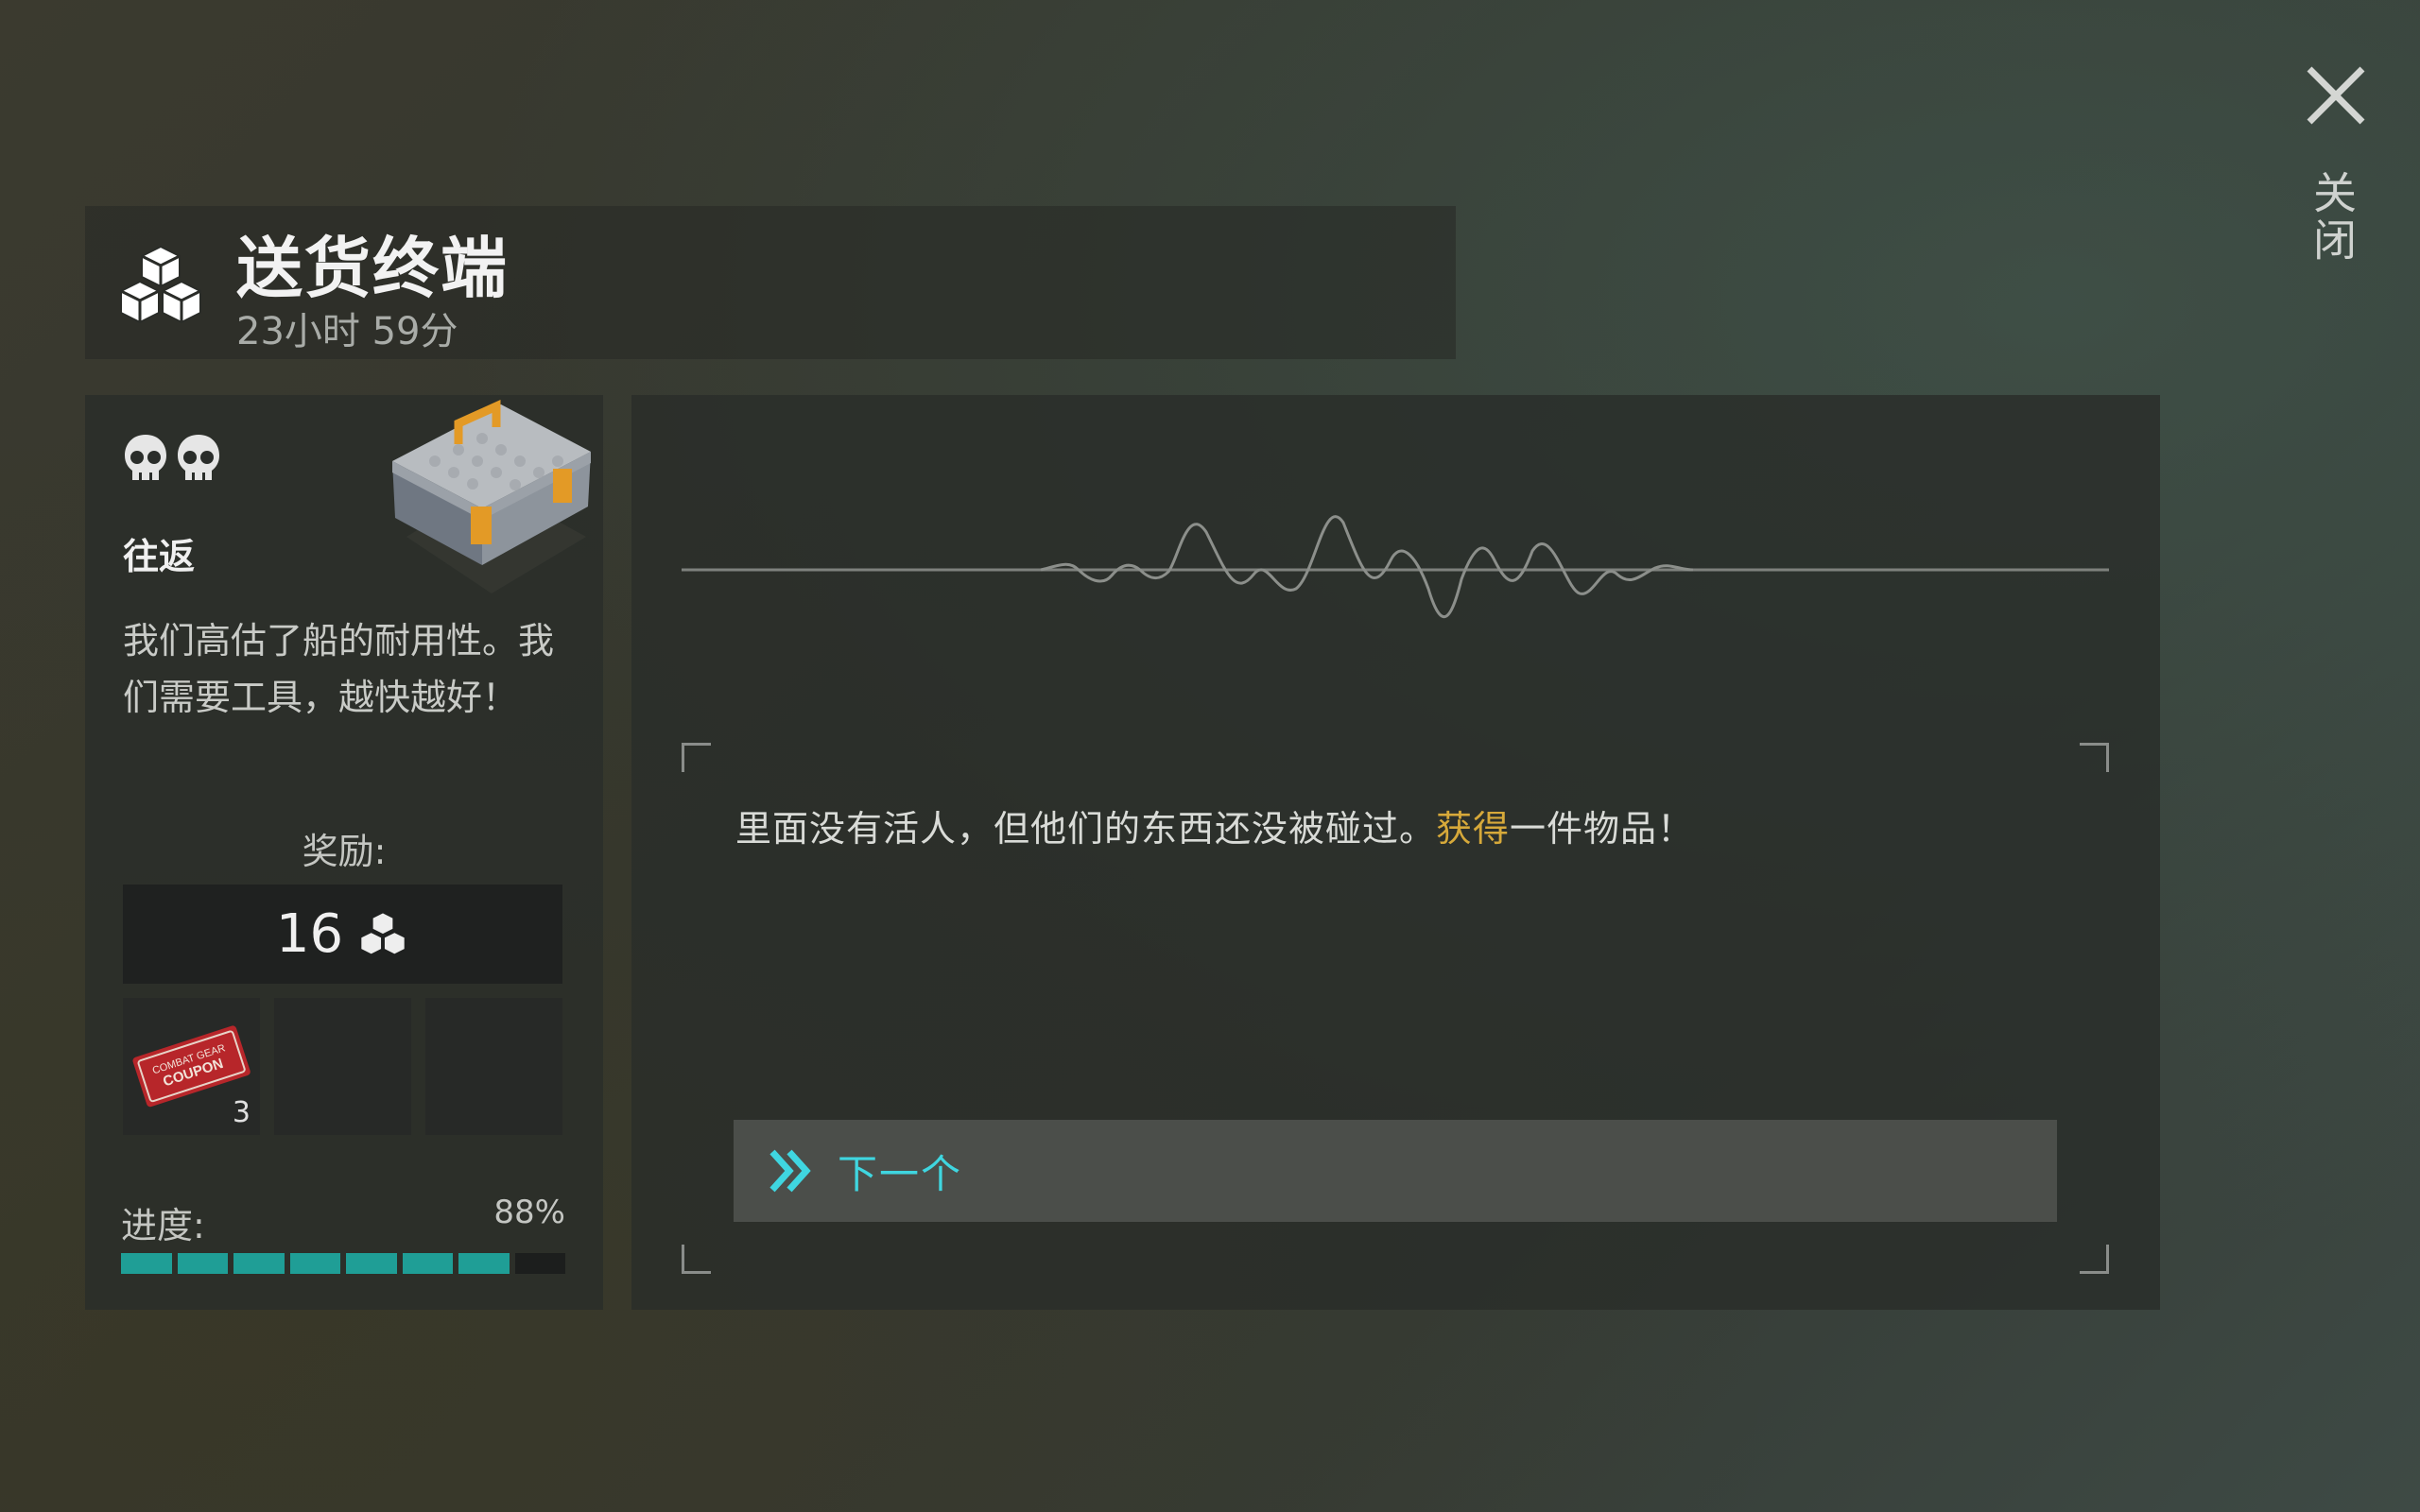 The height and width of the screenshot is (1512, 2420). Describe the element at coordinates (1473, 829) in the screenshot. I see `message-highlight: 获得` at that location.